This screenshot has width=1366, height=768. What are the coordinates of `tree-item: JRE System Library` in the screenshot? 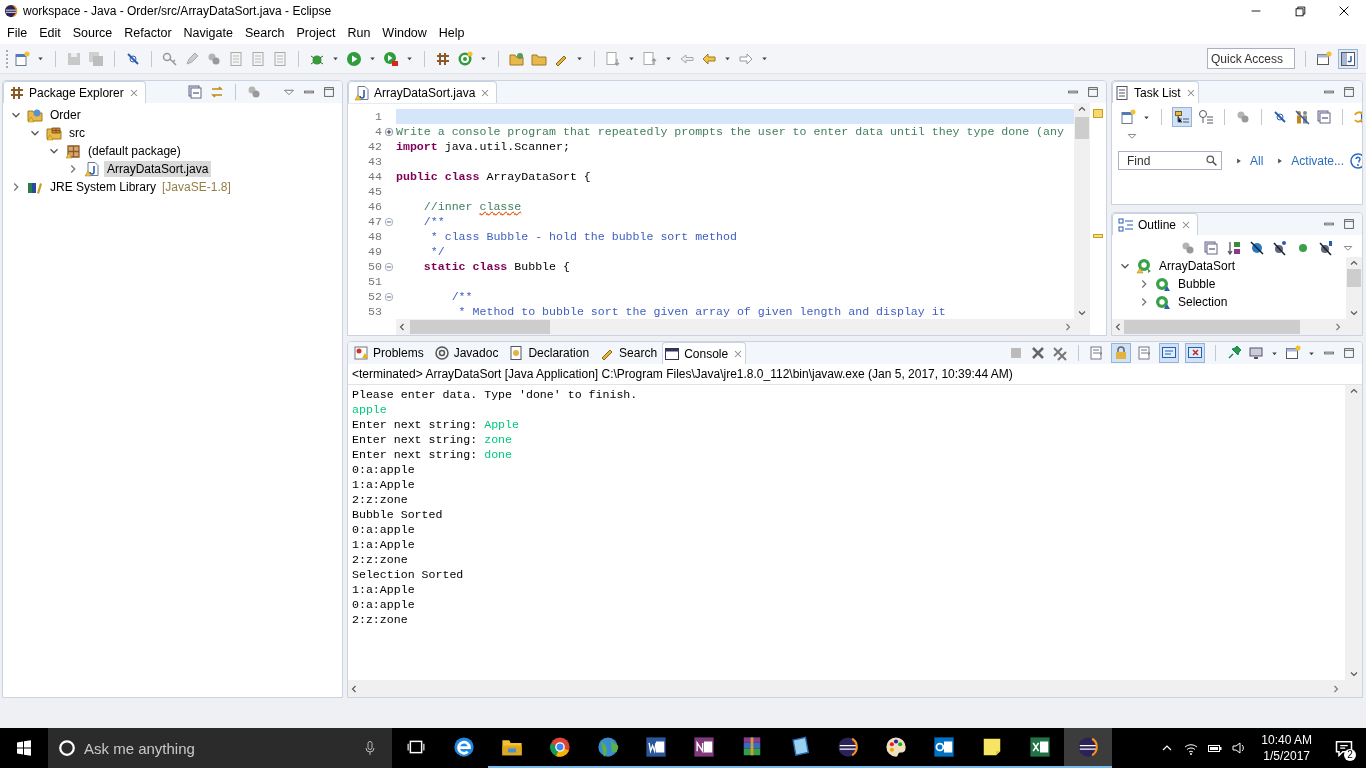 It's located at (103, 187).